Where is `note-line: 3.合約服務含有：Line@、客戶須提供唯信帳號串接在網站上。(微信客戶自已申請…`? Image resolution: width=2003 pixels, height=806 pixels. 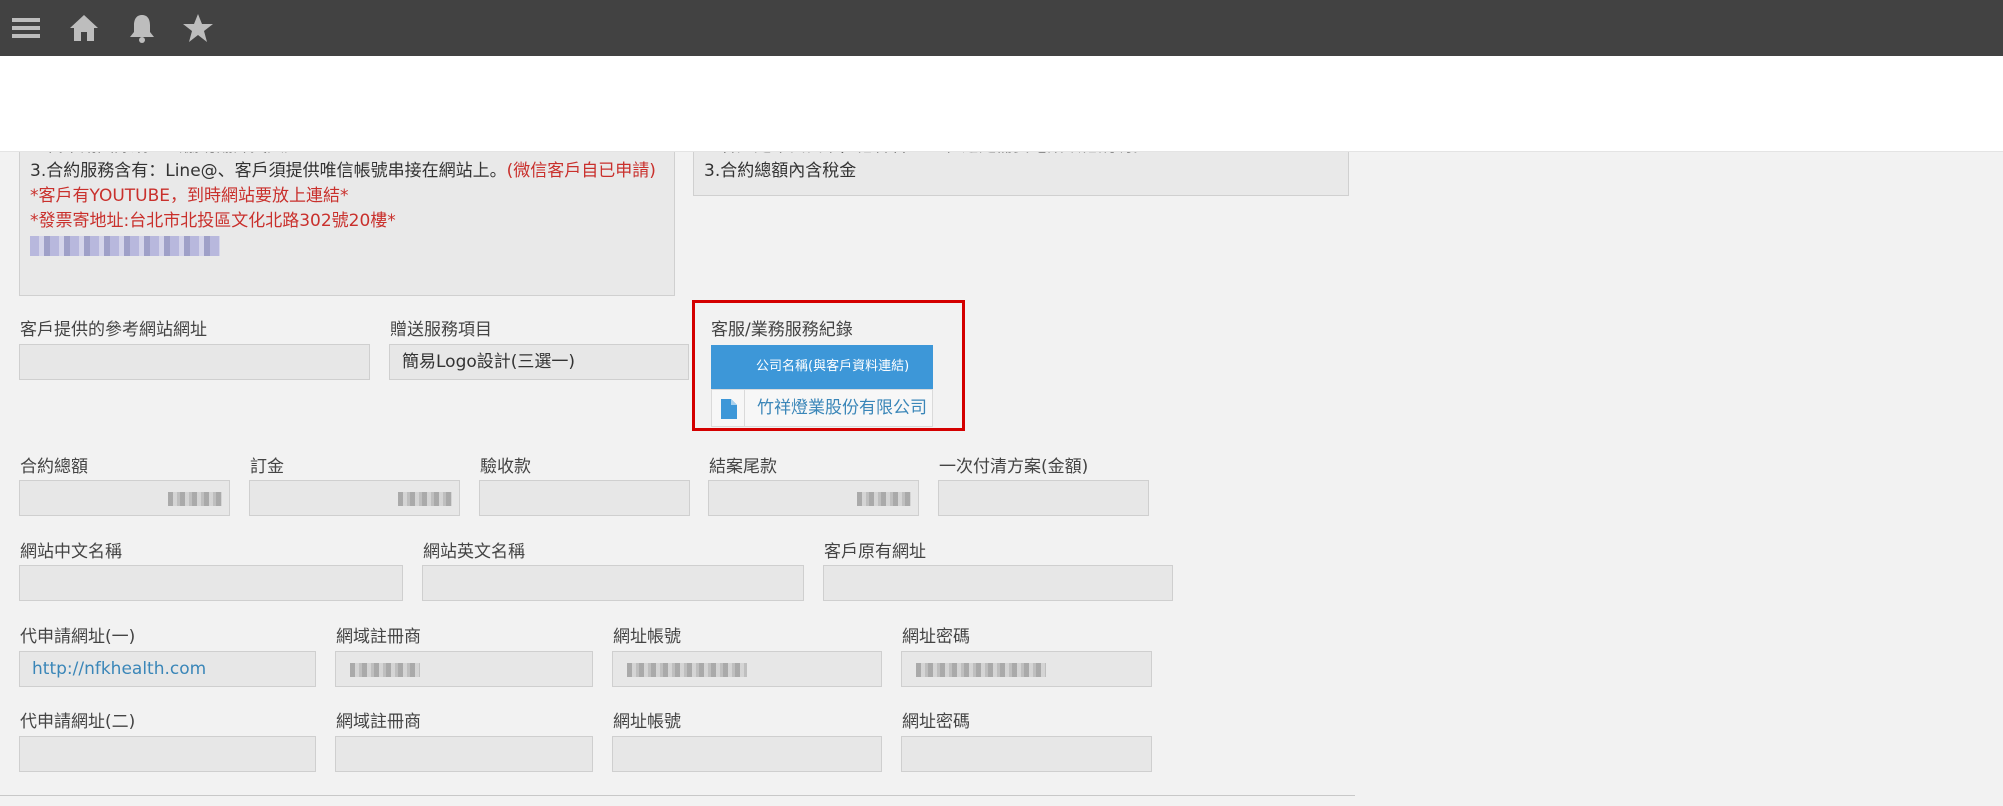 note-line: 3.合約服務含有：Line@、客戶須提供唯信帳號串接在網站上。(微信客戶自已申請… is located at coordinates (347, 171).